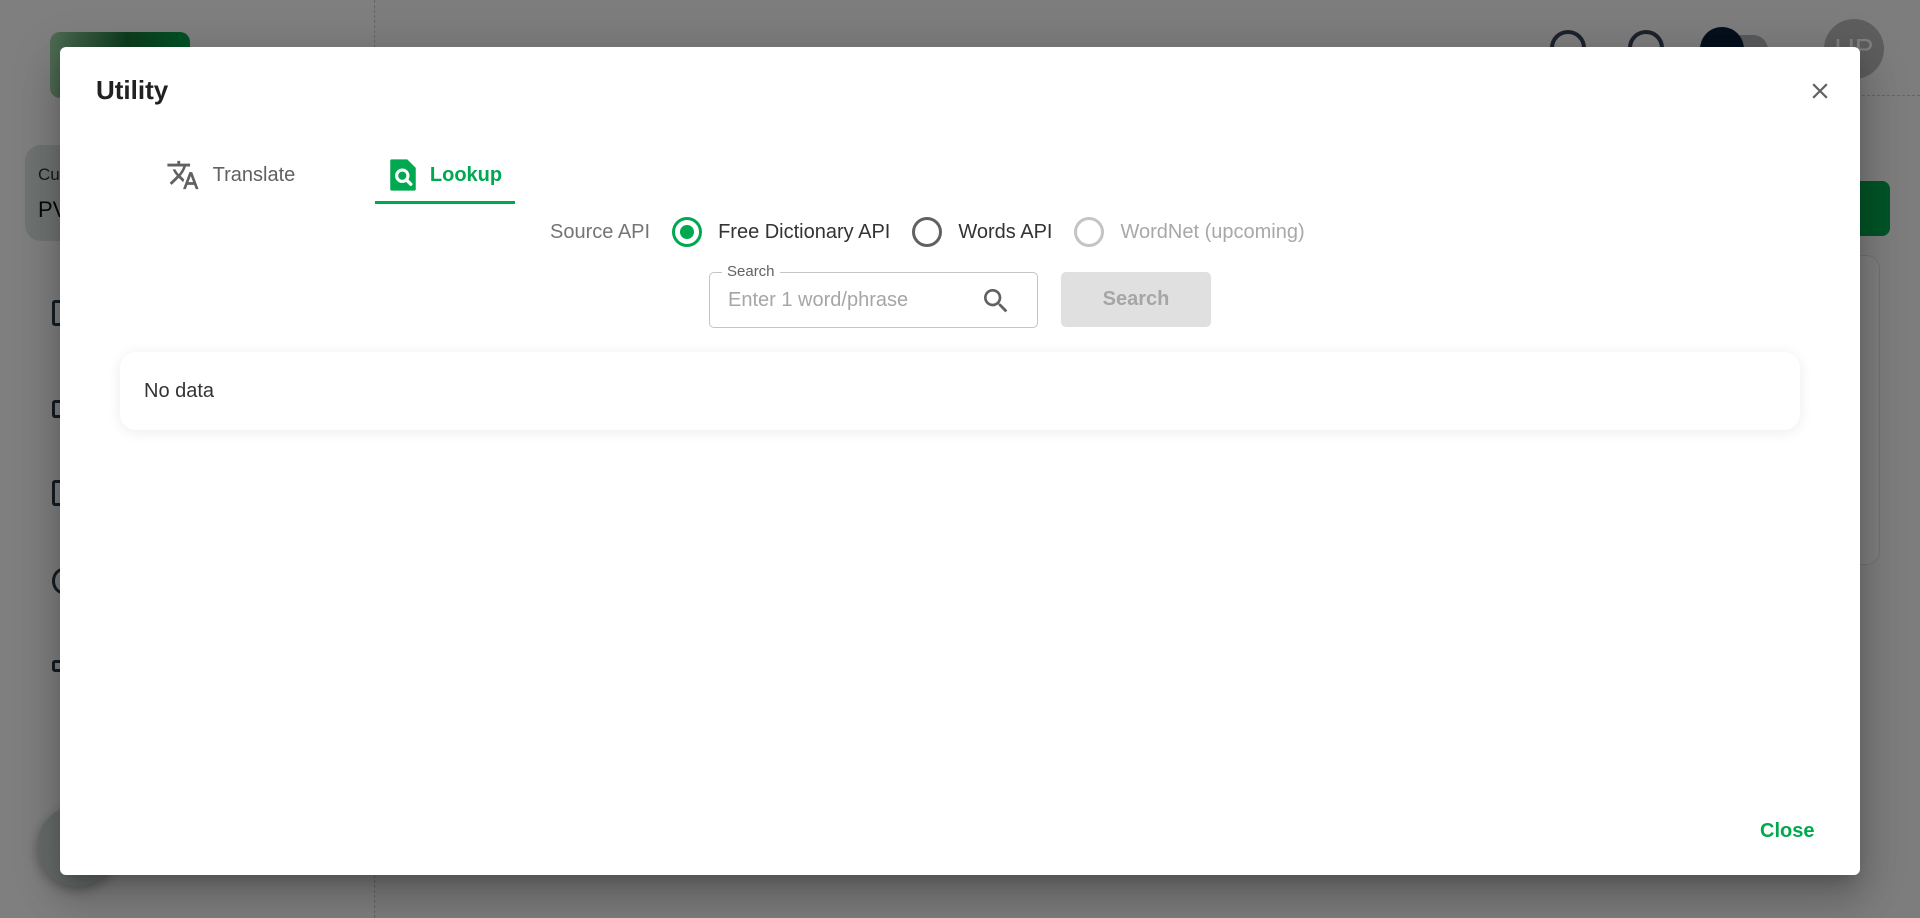 This screenshot has width=1920, height=918. What do you see at coordinates (179, 390) in the screenshot?
I see `no-data-text: No data` at bounding box center [179, 390].